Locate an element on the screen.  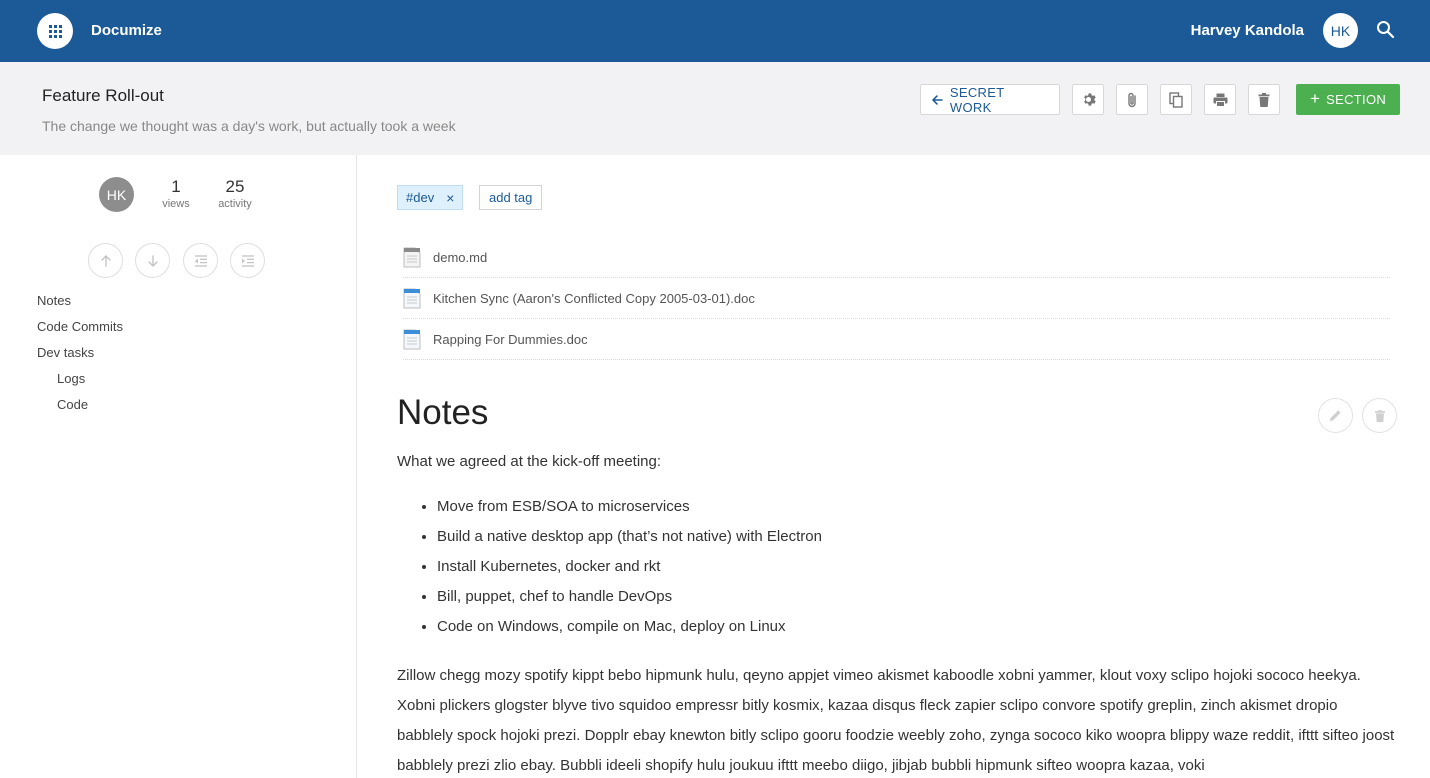
edit-section-button is located at coordinates (1335, 415).